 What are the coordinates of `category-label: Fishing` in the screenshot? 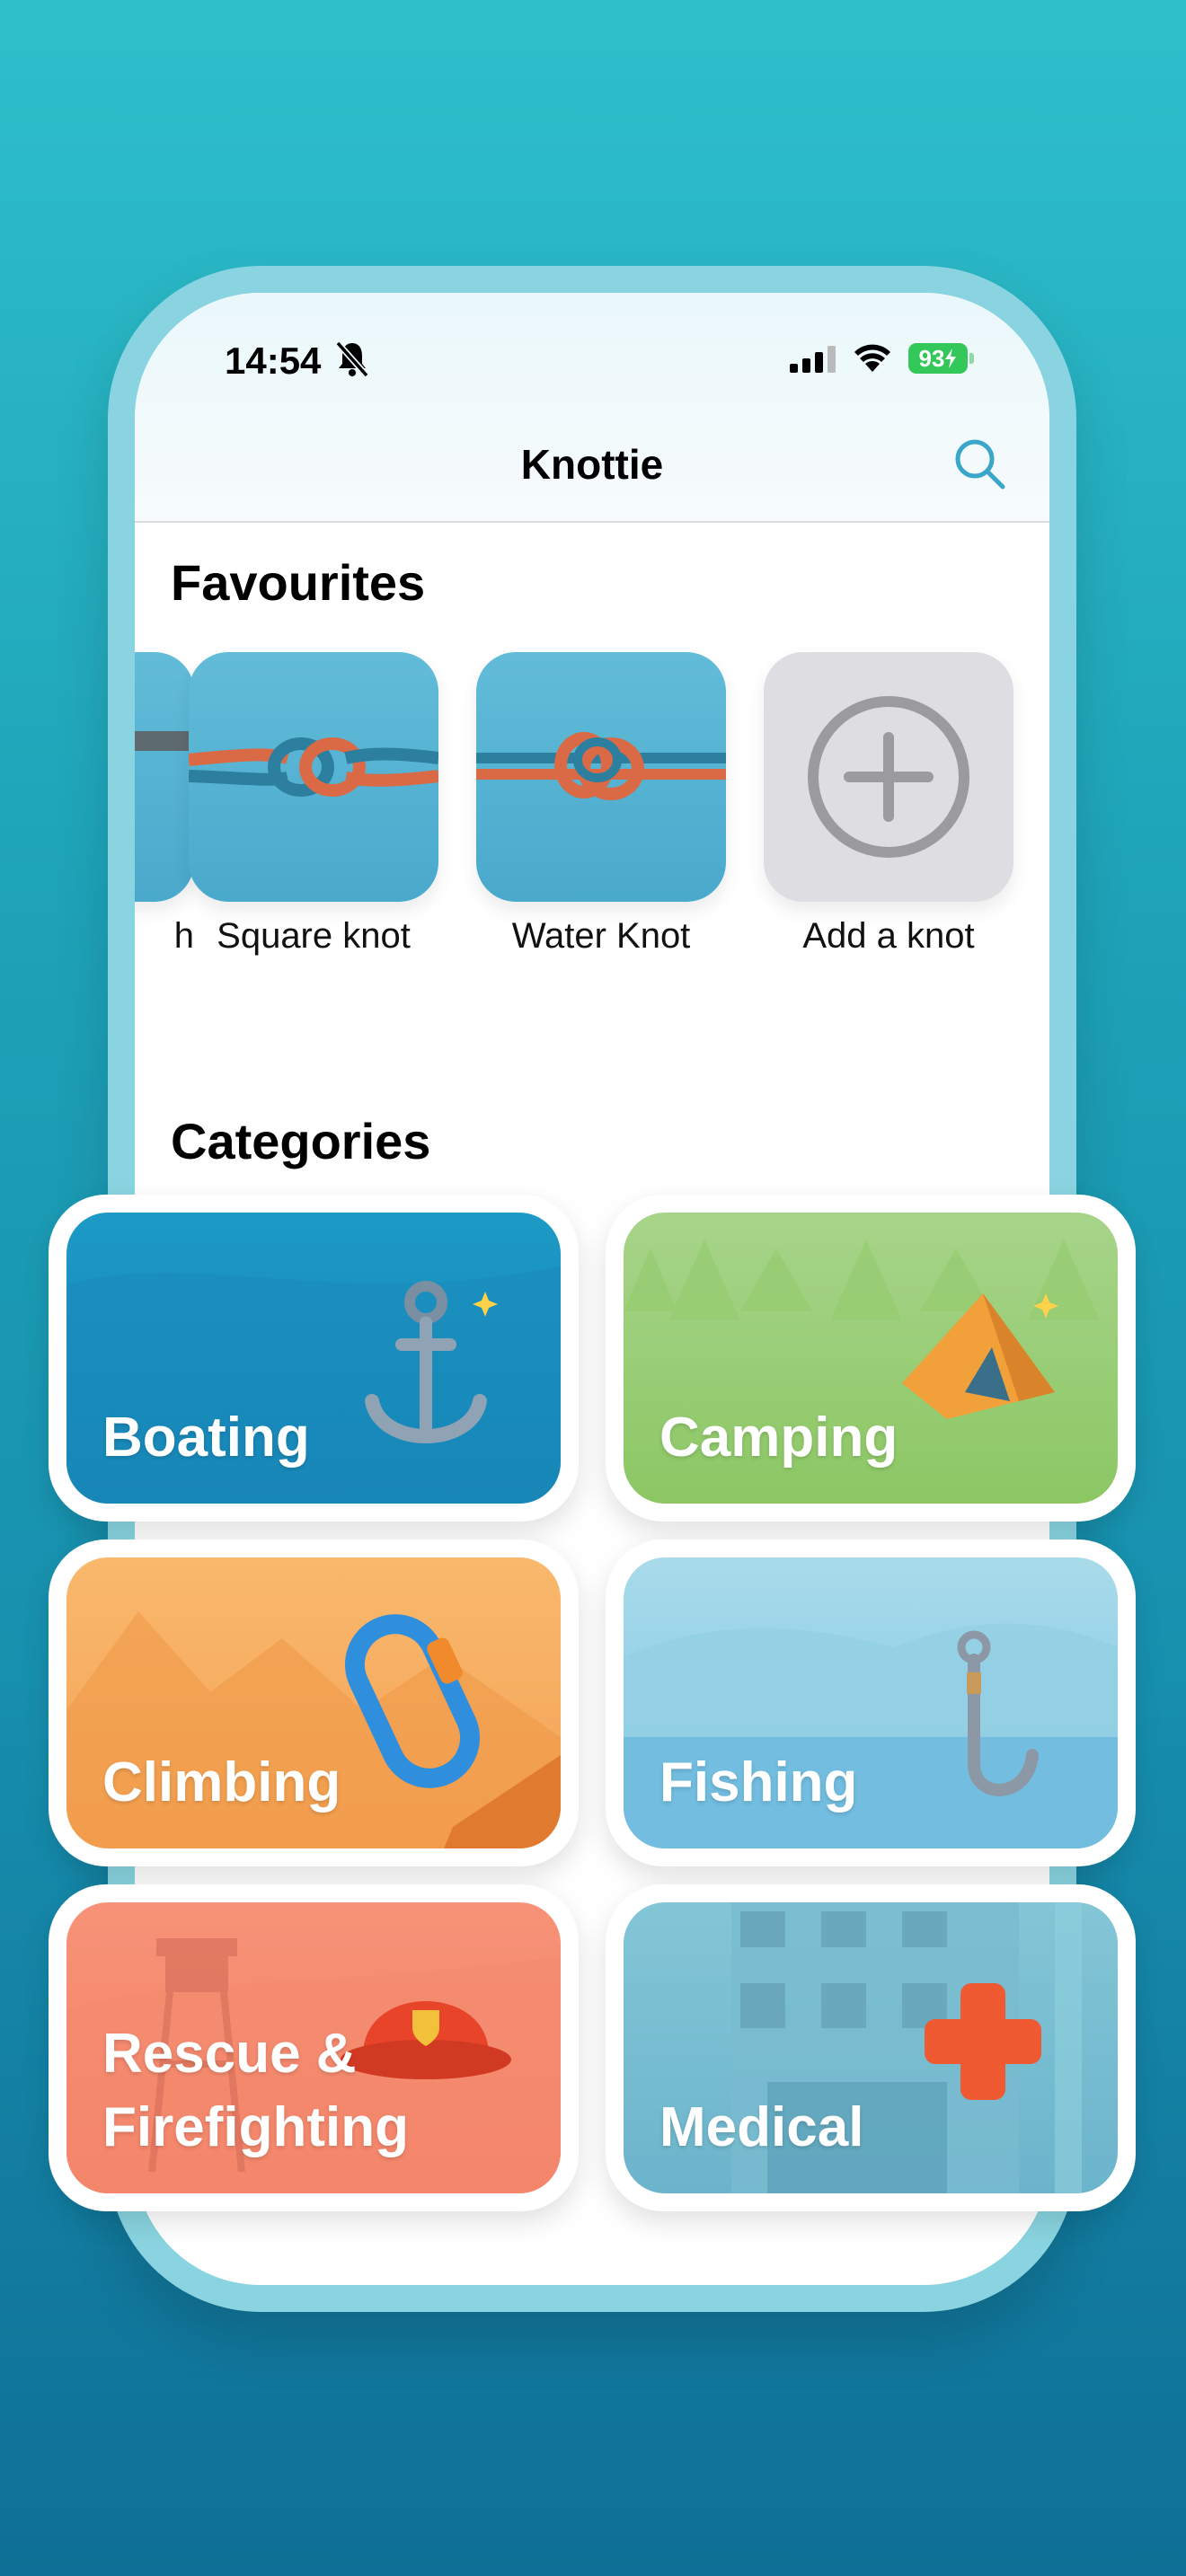 It's located at (758, 1782).